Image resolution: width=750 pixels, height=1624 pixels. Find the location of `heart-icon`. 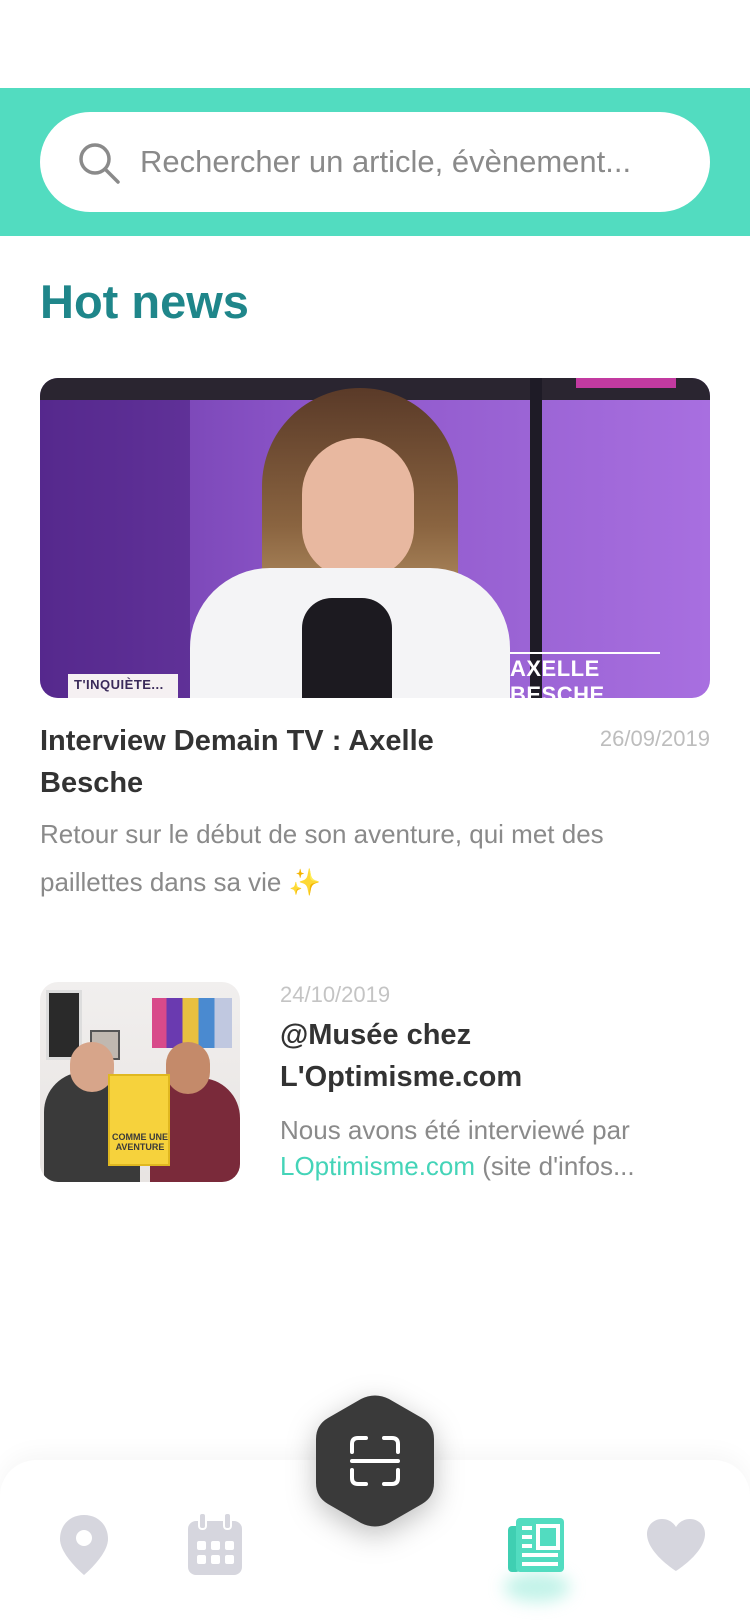

heart-icon is located at coordinates (676, 1545).